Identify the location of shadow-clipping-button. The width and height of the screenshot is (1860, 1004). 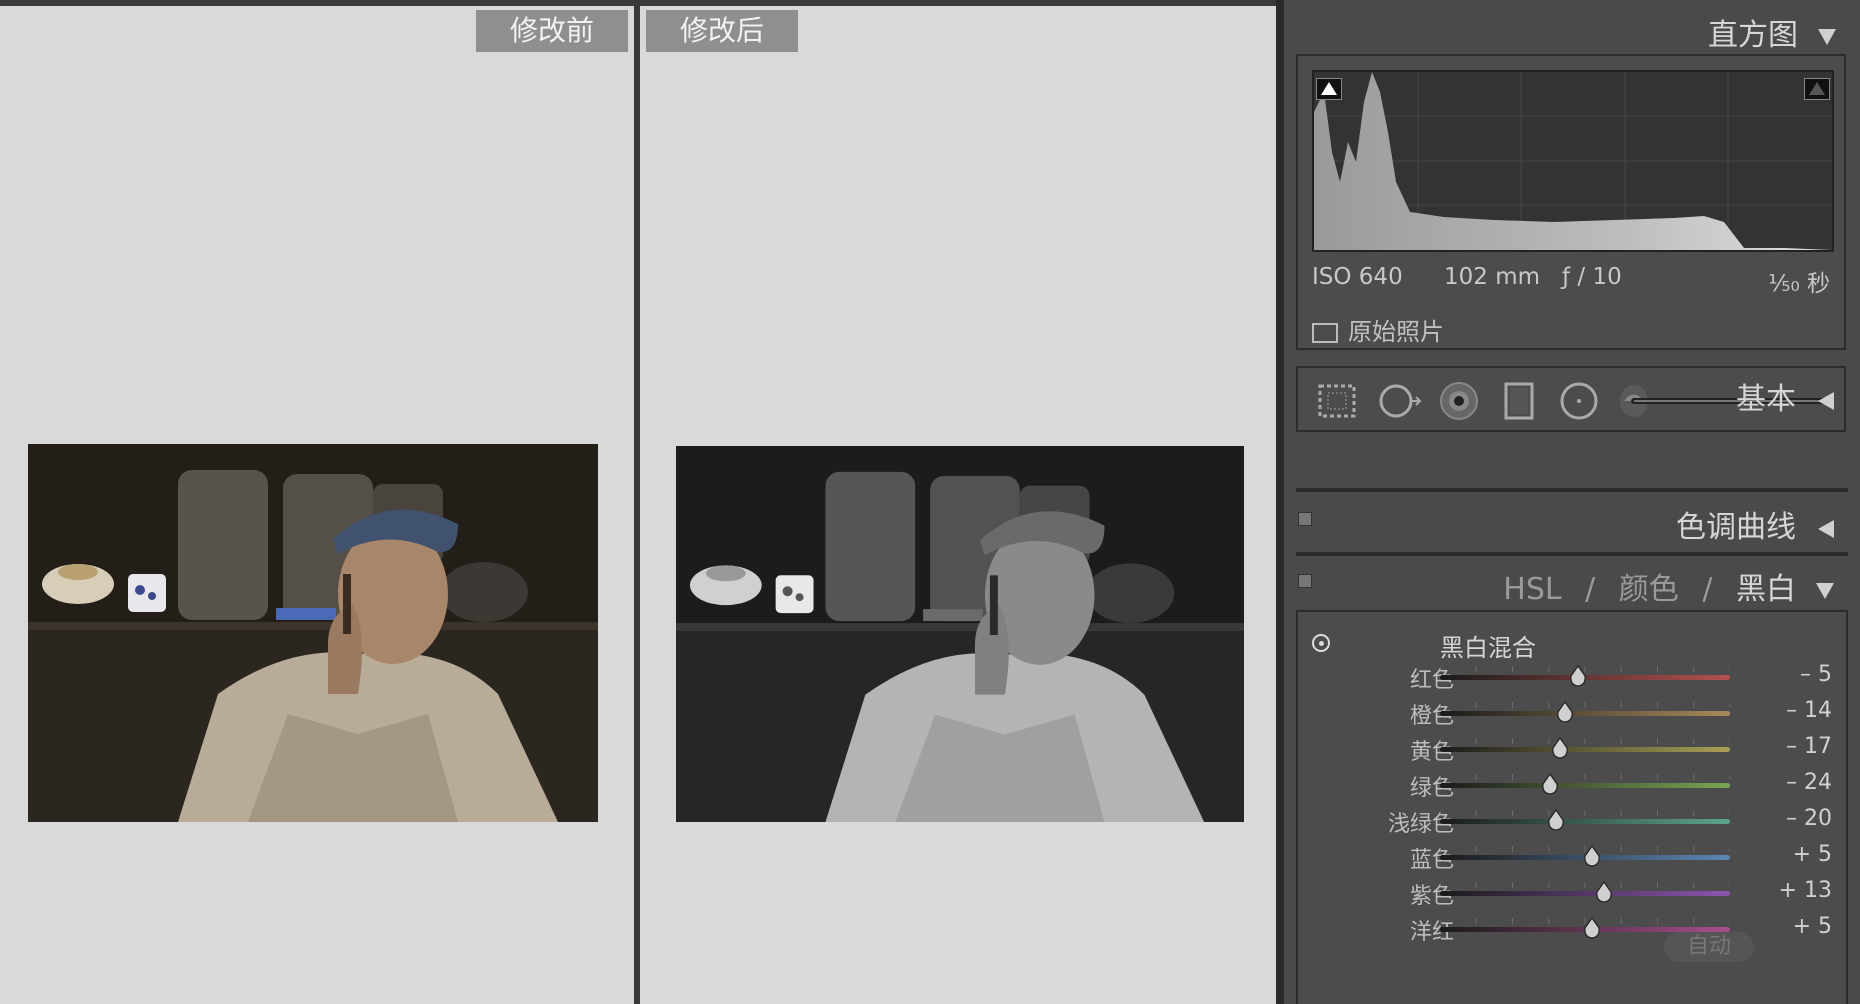
(1329, 89).